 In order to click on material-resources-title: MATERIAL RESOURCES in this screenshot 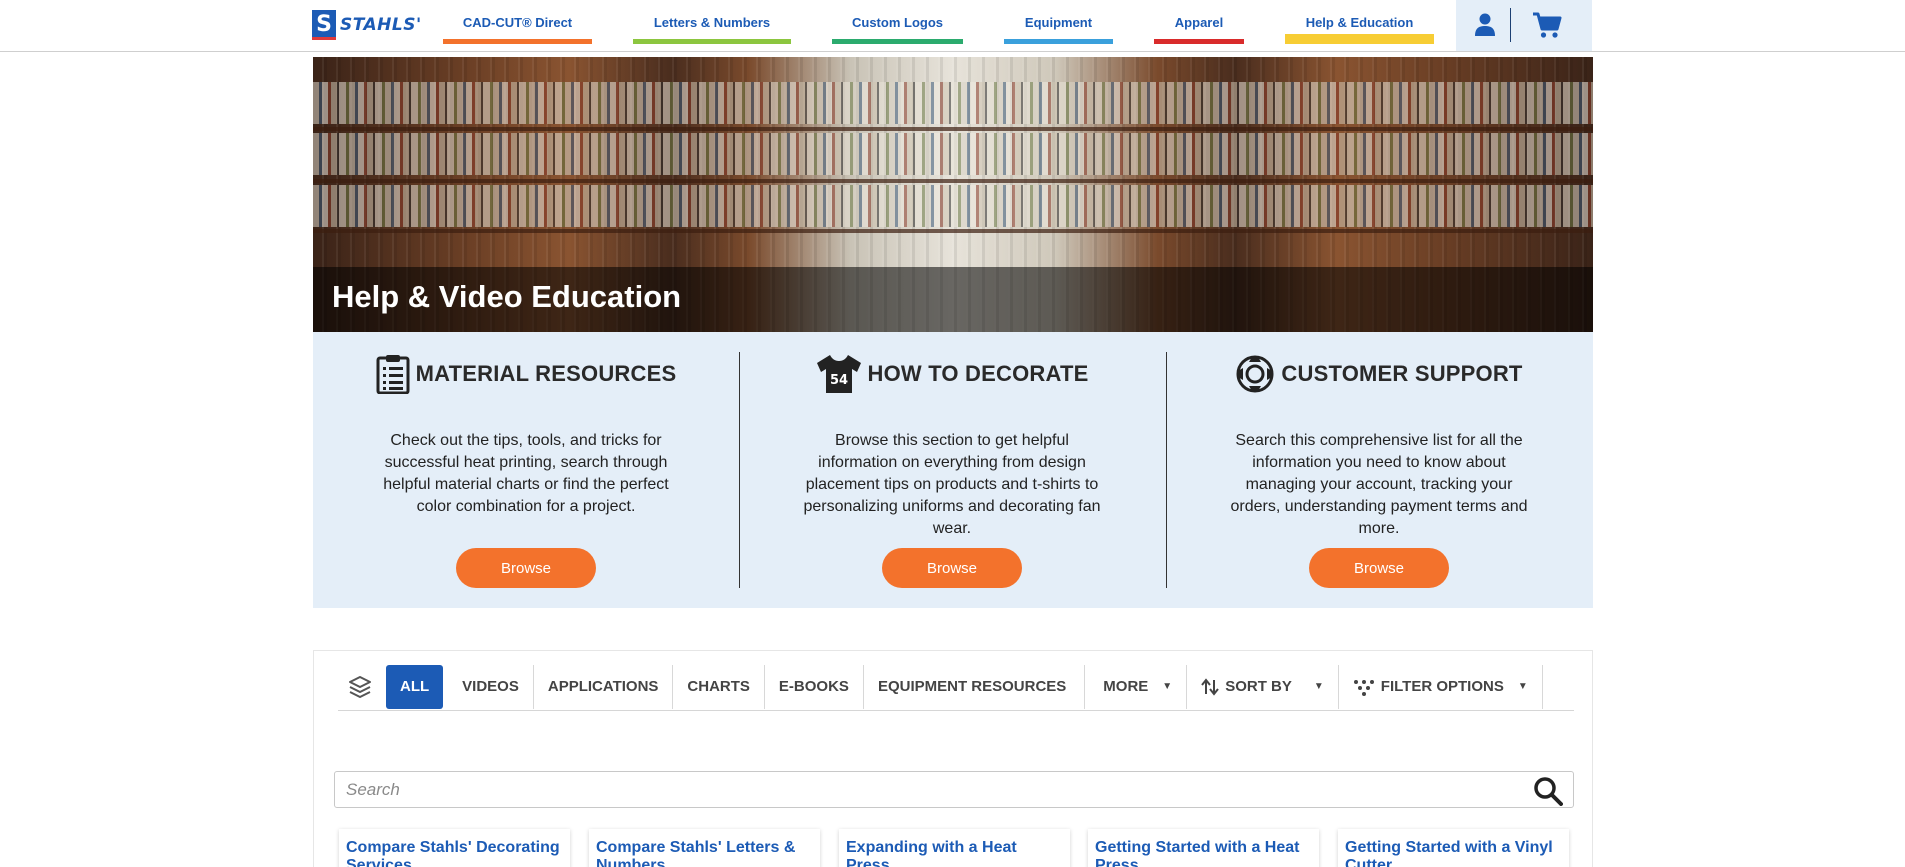, I will do `click(546, 373)`.